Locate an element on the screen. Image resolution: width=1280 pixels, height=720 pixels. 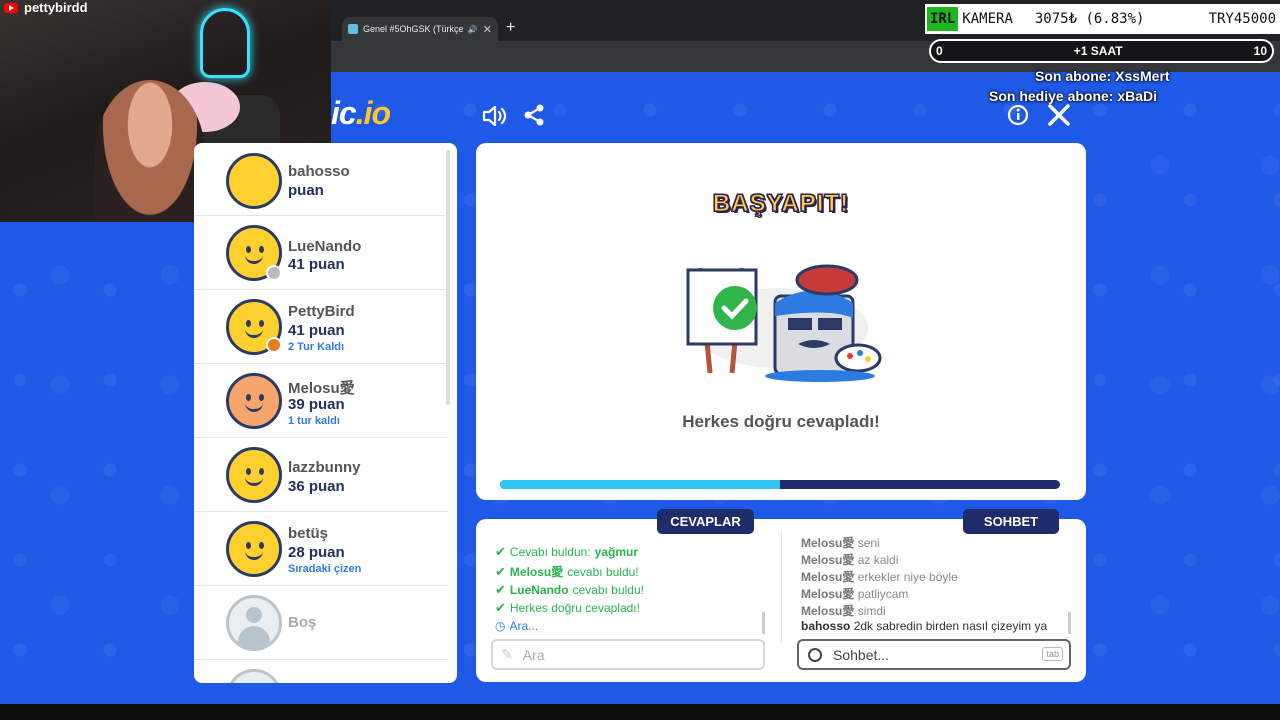
answer-input: ✎ Ara is located at coordinates (628, 654).